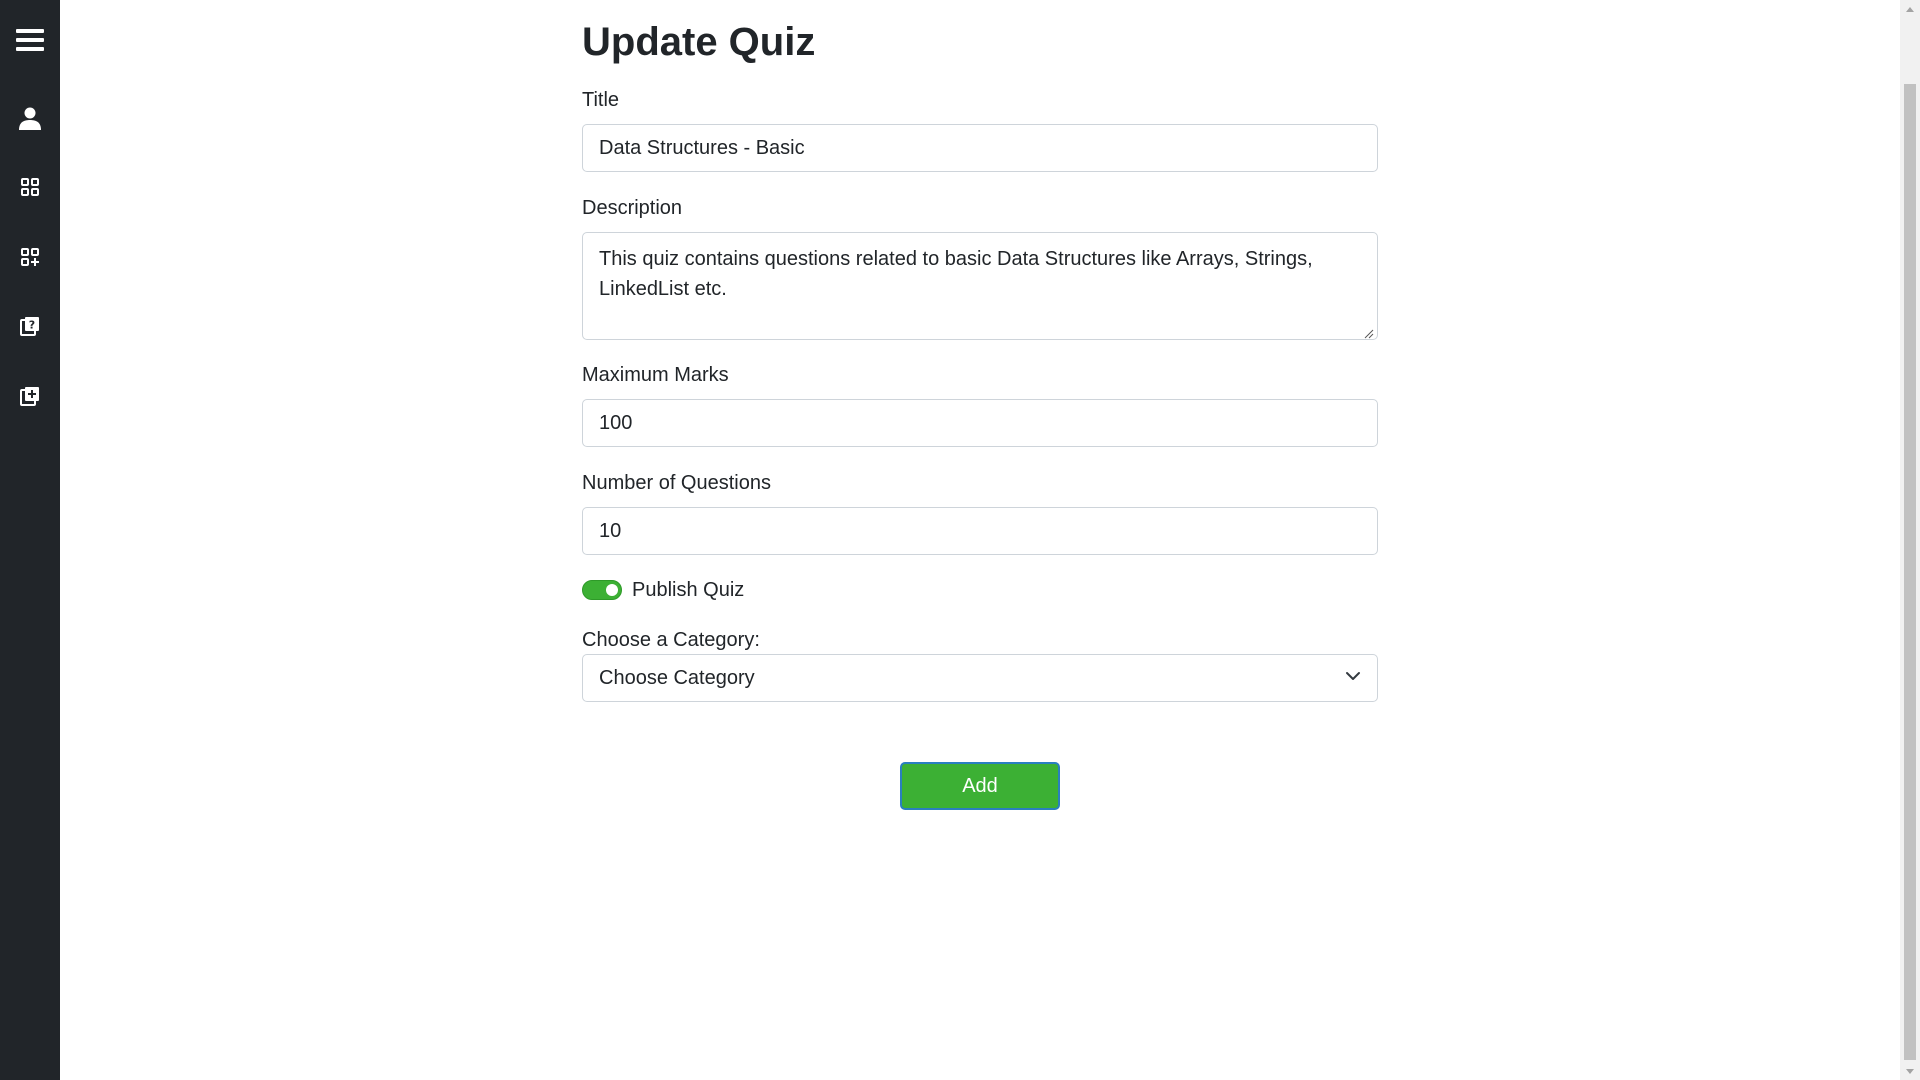  I want to click on title-label: Title, so click(601, 100).